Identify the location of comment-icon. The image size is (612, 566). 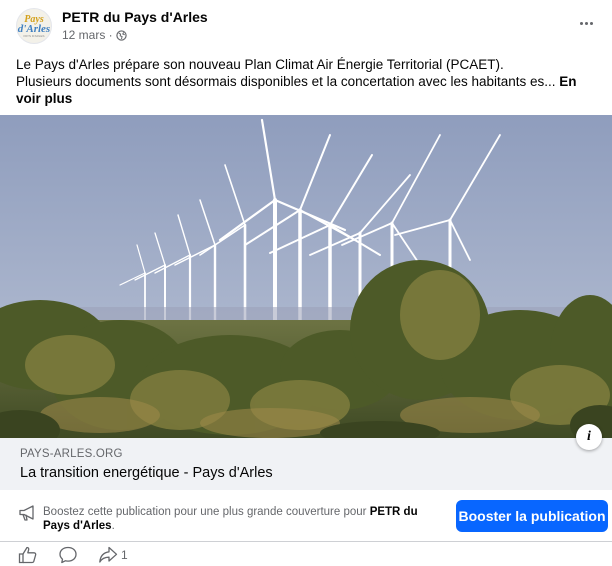
(68, 555).